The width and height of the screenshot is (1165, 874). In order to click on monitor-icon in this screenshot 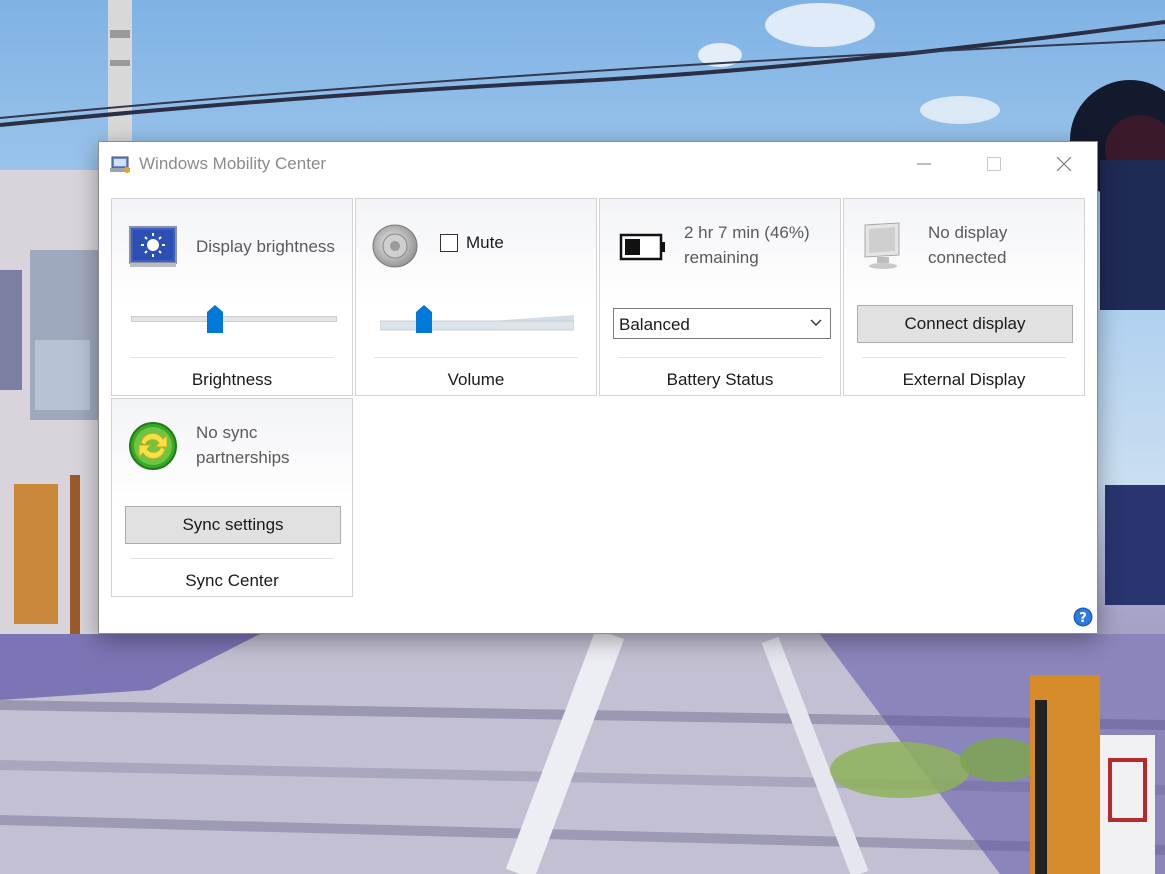, I will do `click(882, 245)`.